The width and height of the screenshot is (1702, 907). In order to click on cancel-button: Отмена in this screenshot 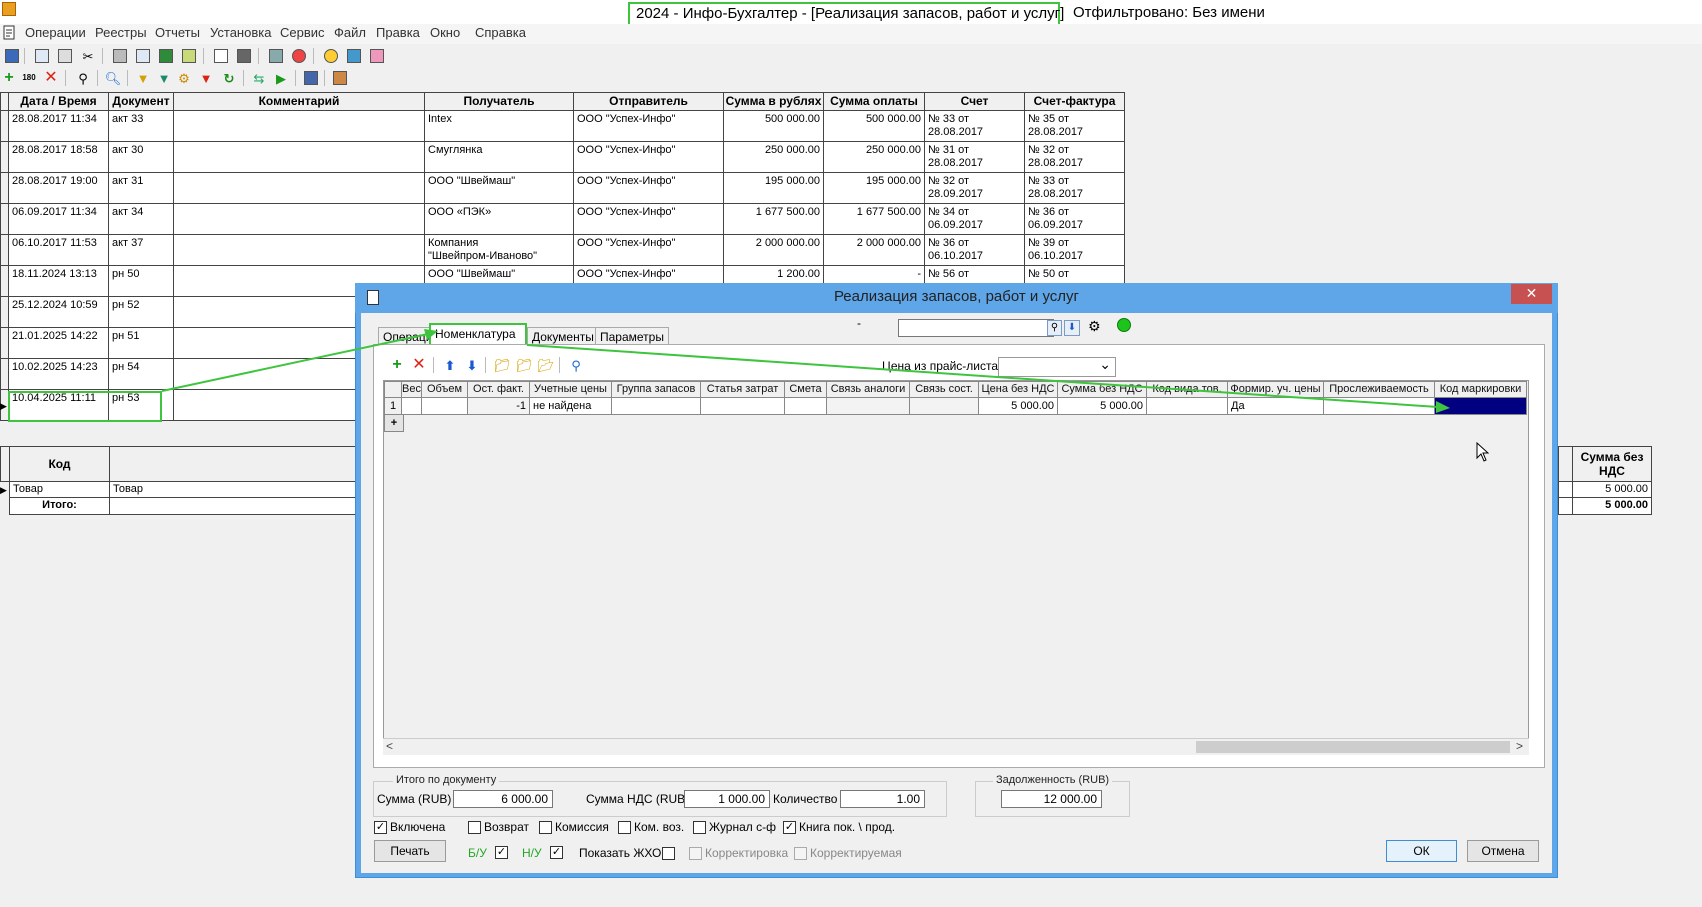, I will do `click(1503, 851)`.